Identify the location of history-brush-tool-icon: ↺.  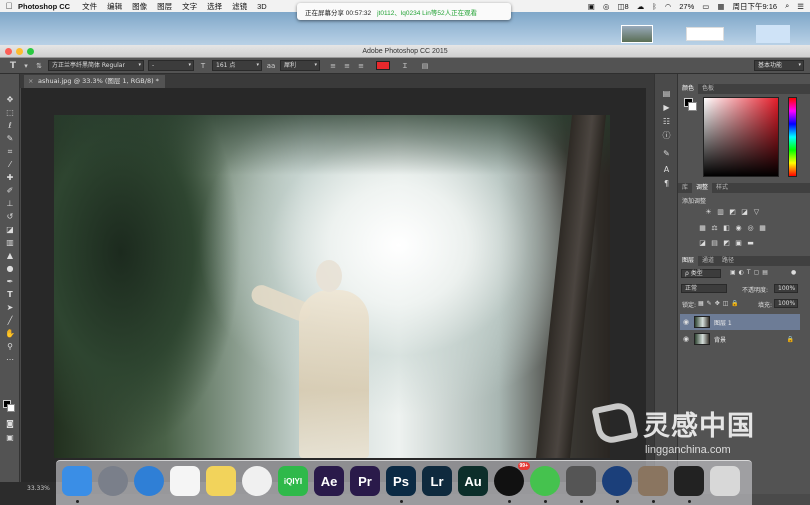
(10, 216).